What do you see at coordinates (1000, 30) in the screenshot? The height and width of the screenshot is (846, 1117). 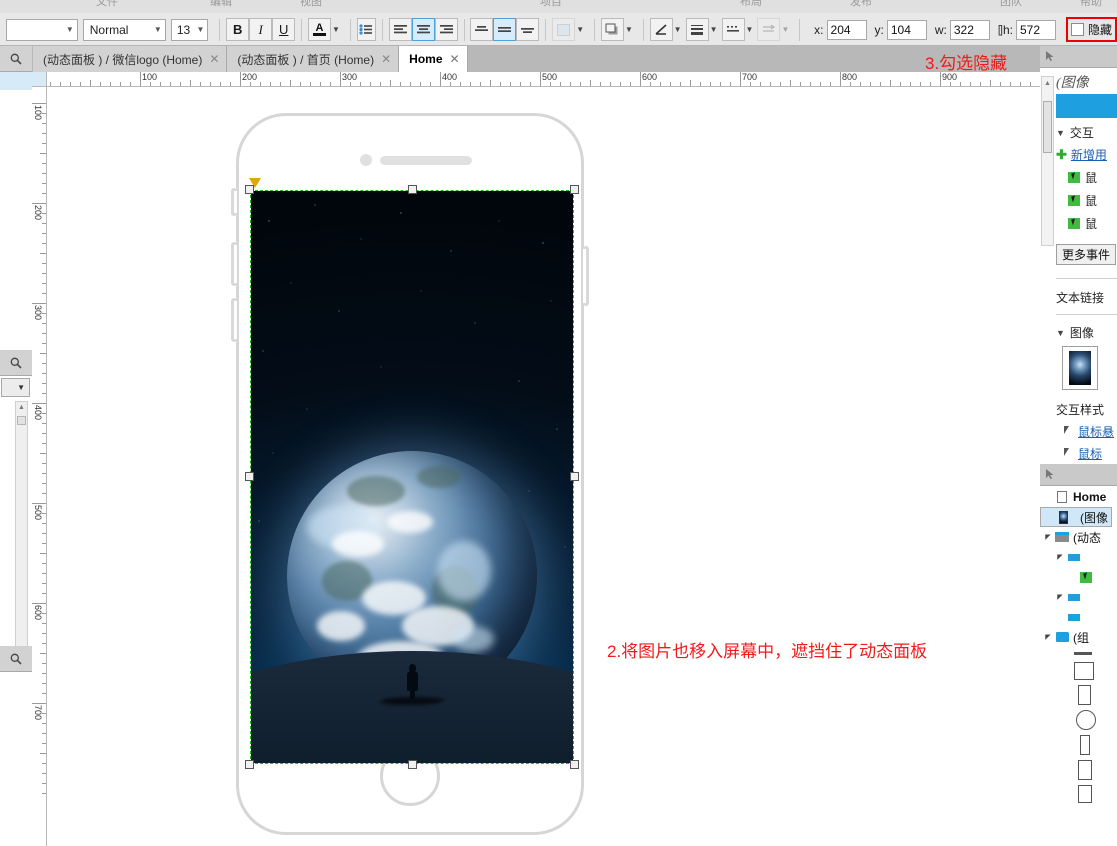 I see `lock-ratio-icon: []` at bounding box center [1000, 30].